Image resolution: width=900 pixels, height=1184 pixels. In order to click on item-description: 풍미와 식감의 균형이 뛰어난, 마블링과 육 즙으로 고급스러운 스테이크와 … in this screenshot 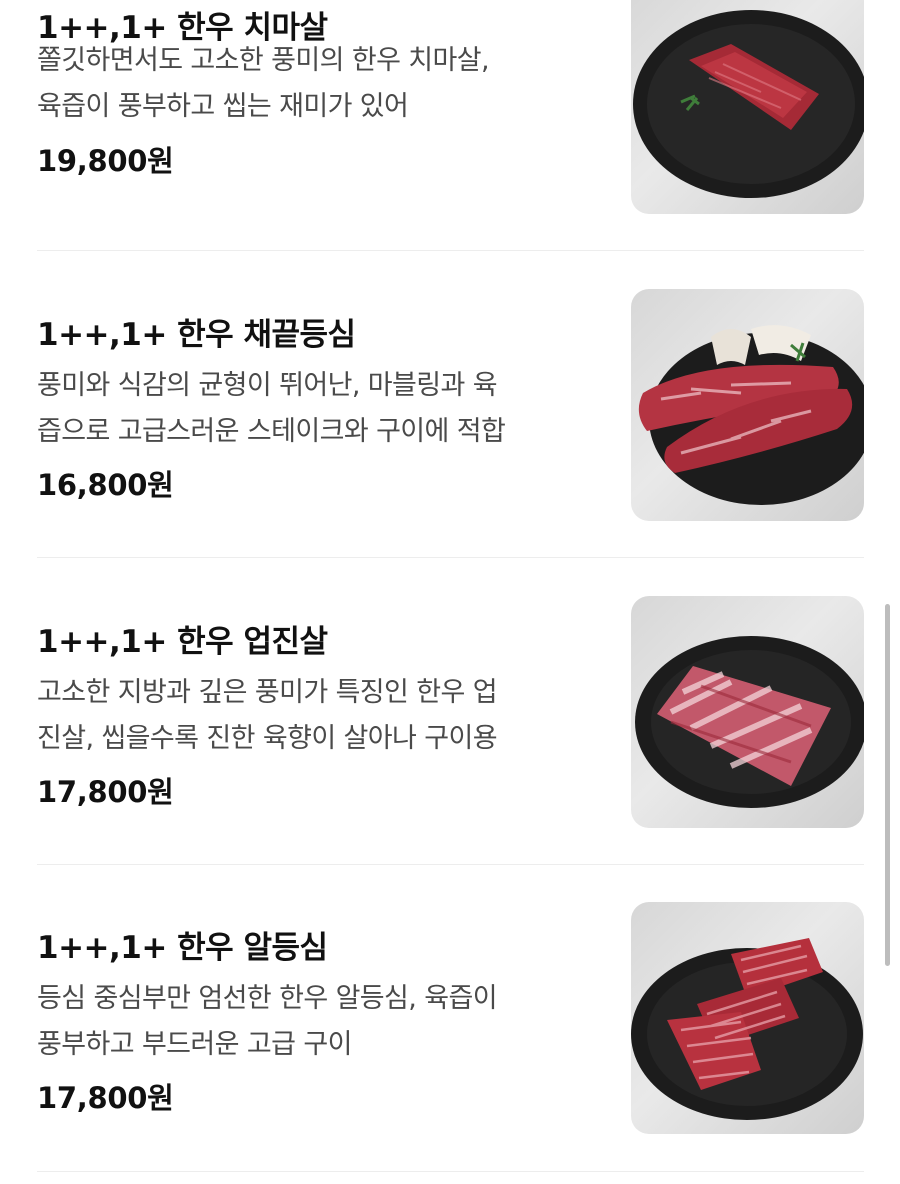, I will do `click(317, 409)`.